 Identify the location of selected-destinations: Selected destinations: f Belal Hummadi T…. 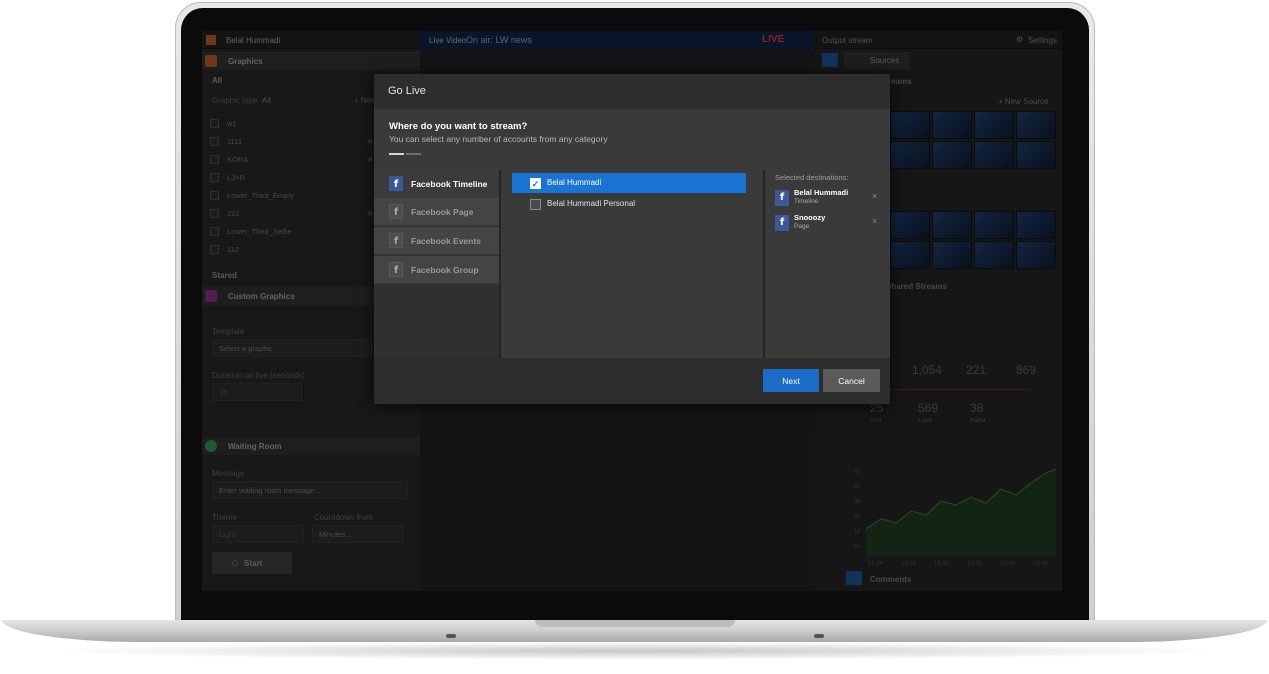
(827, 264).